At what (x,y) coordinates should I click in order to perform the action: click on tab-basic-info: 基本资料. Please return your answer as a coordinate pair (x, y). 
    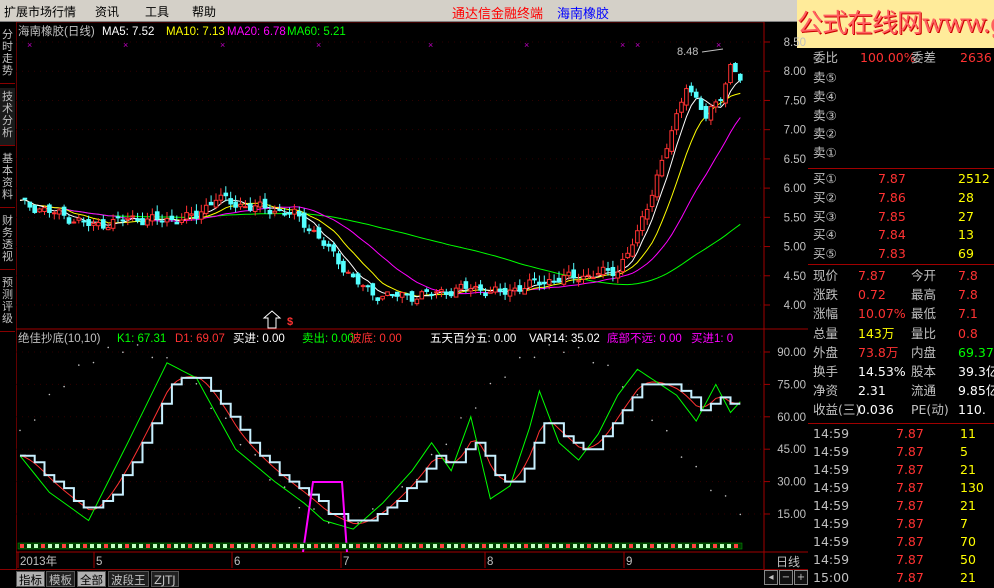
    Looking at the image, I should click on (7, 179).